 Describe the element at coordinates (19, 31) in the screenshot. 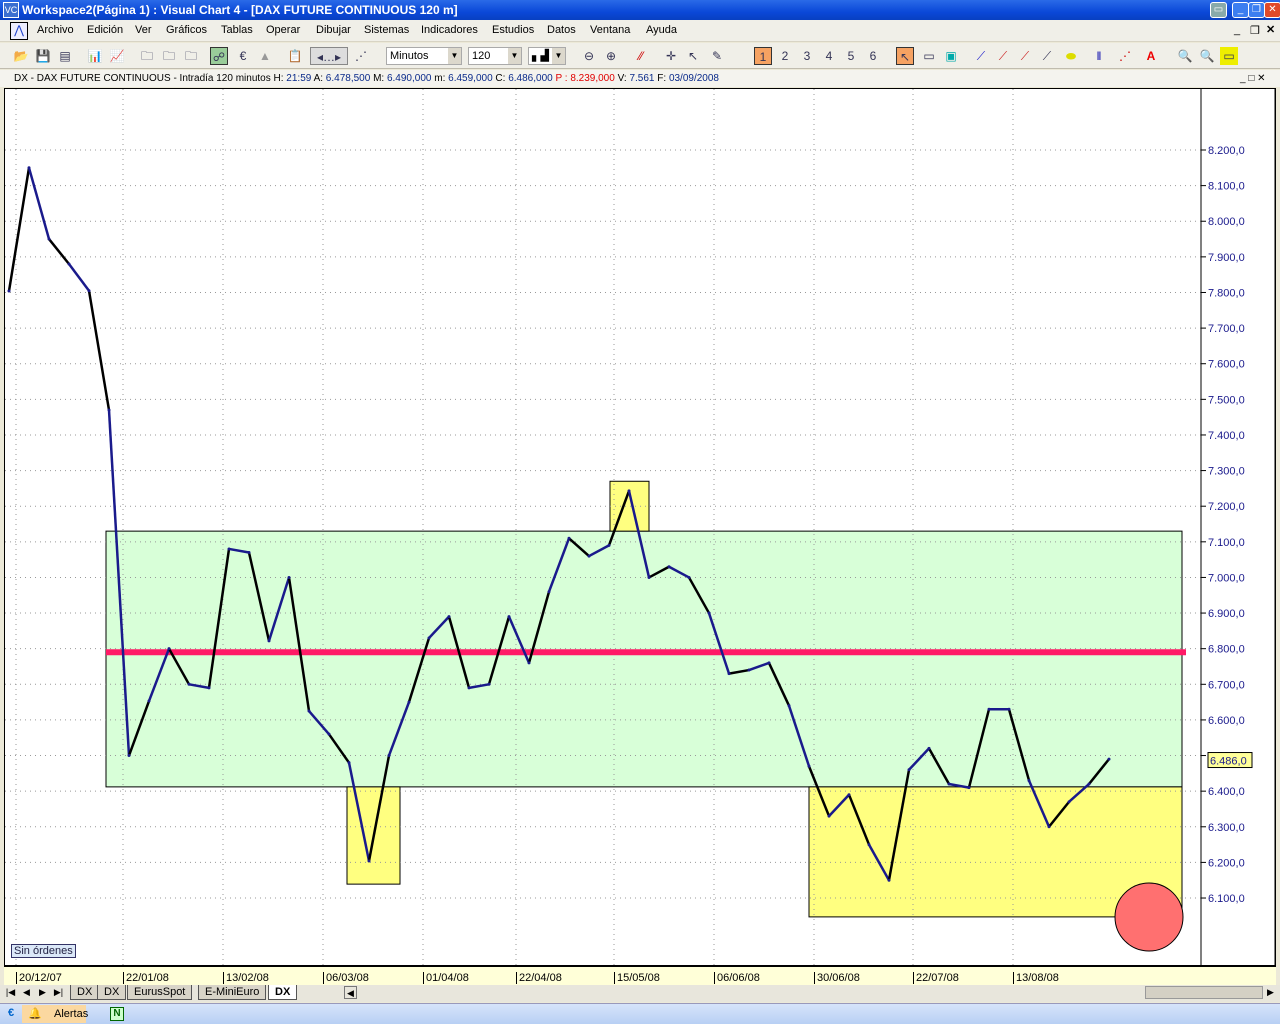

I see `chart-doc-icon: ⋀` at that location.